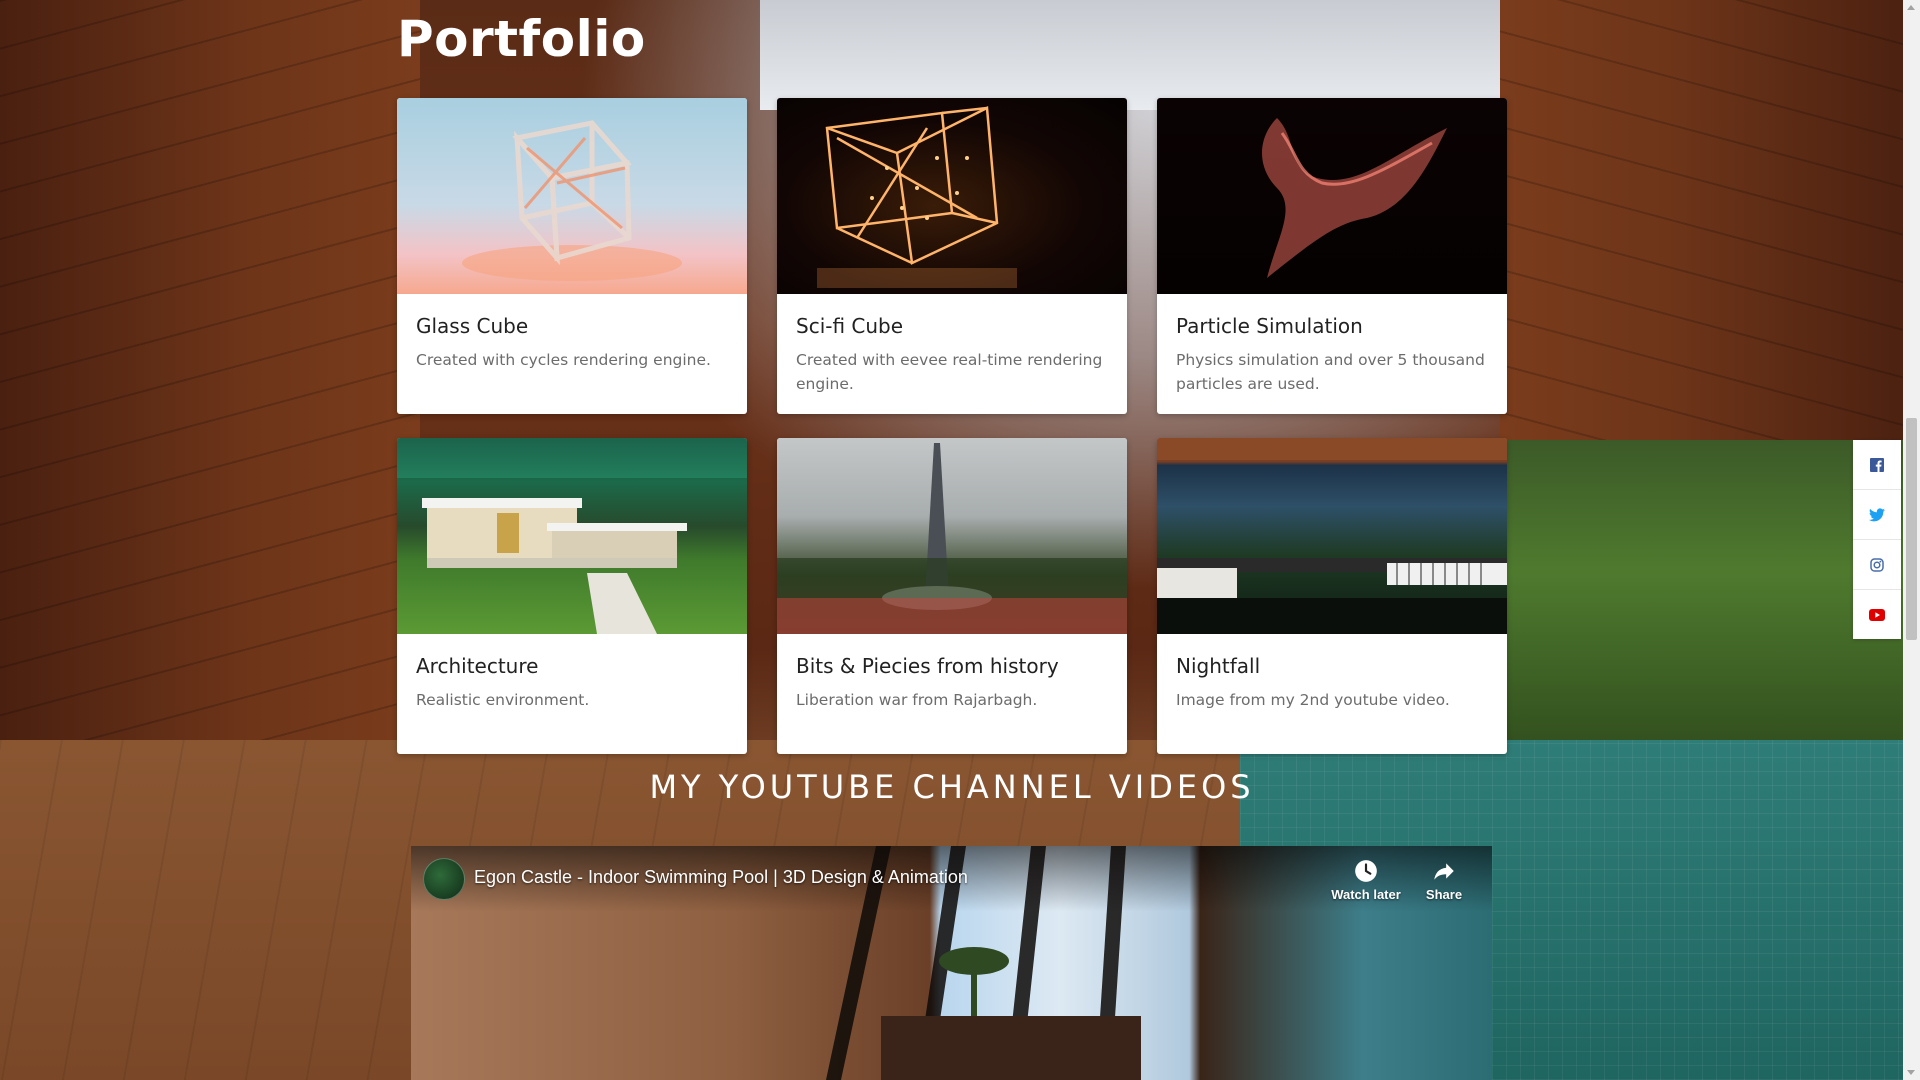 The height and width of the screenshot is (1080, 1920). I want to click on architecture-graphic, so click(572, 536).